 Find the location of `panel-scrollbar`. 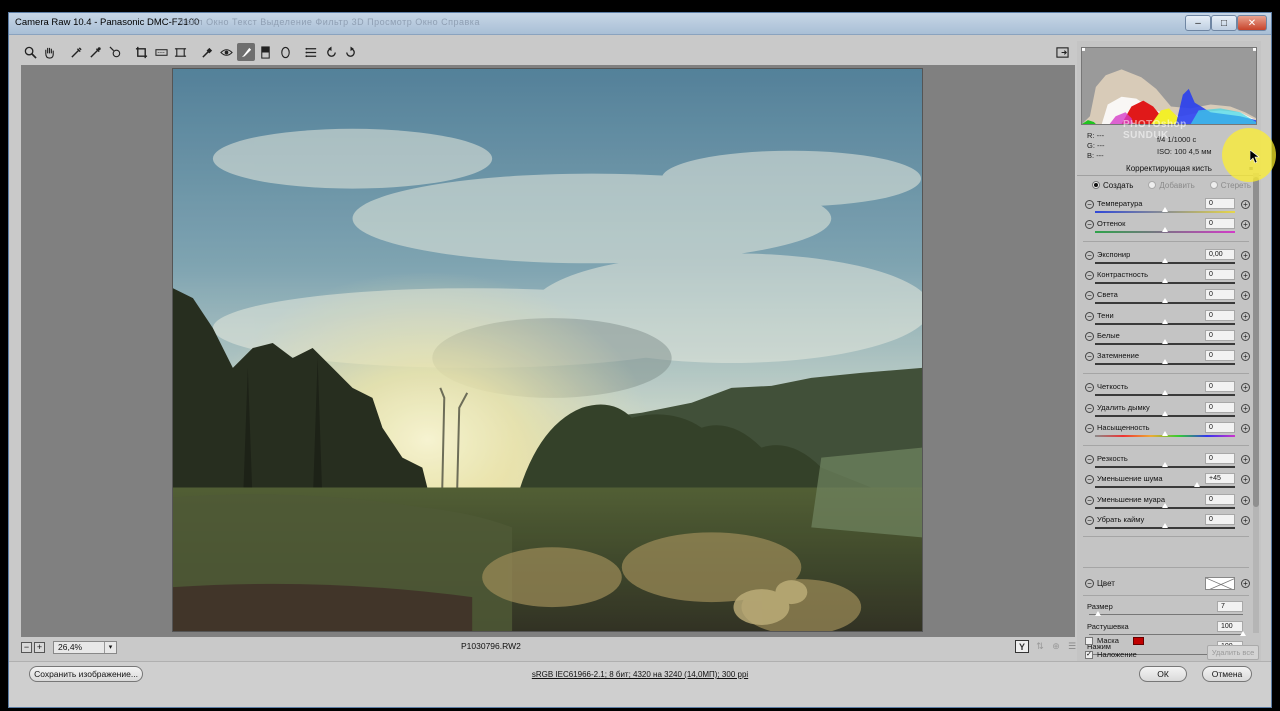

panel-scrollbar is located at coordinates (1256, 403).